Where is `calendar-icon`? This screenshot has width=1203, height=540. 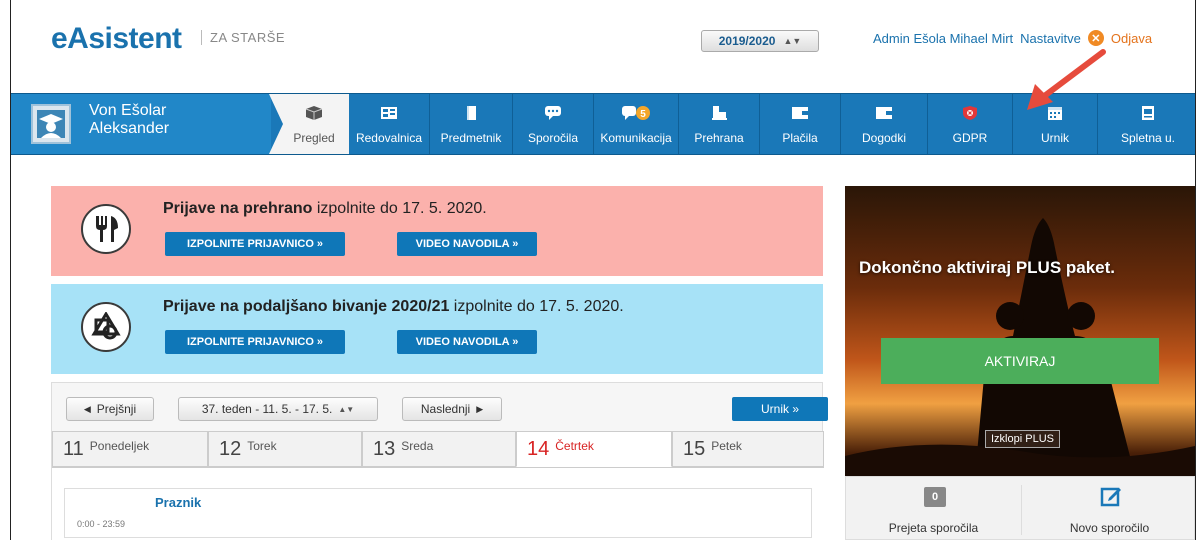 calendar-icon is located at coordinates (1055, 113).